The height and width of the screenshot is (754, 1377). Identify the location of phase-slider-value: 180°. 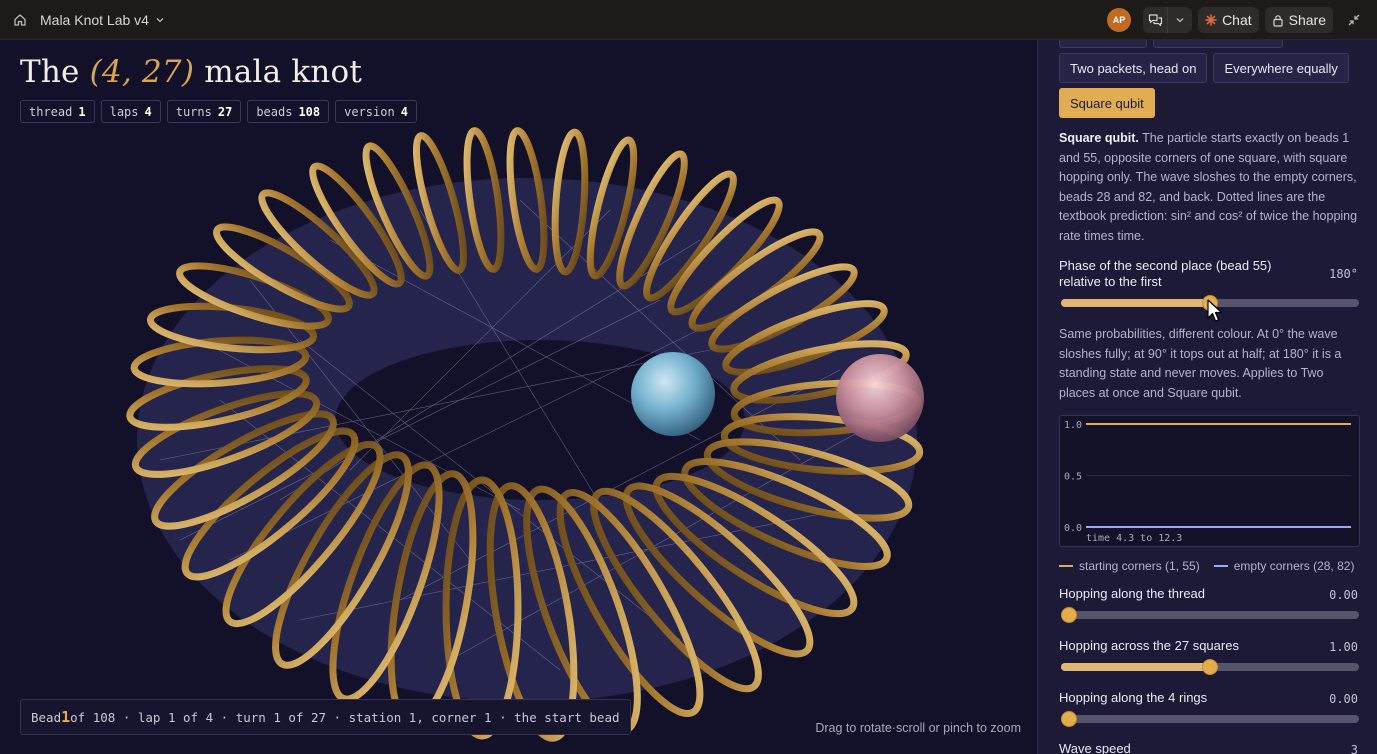
(1343, 274).